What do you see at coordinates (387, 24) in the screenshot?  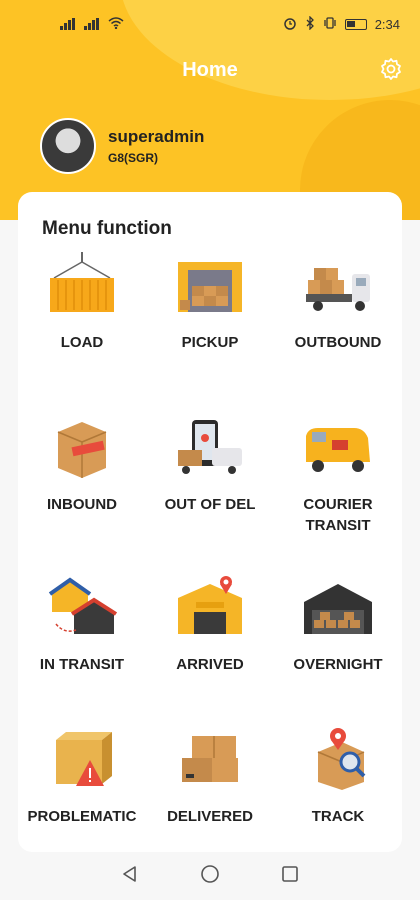 I see `status-time: 2:34` at bounding box center [387, 24].